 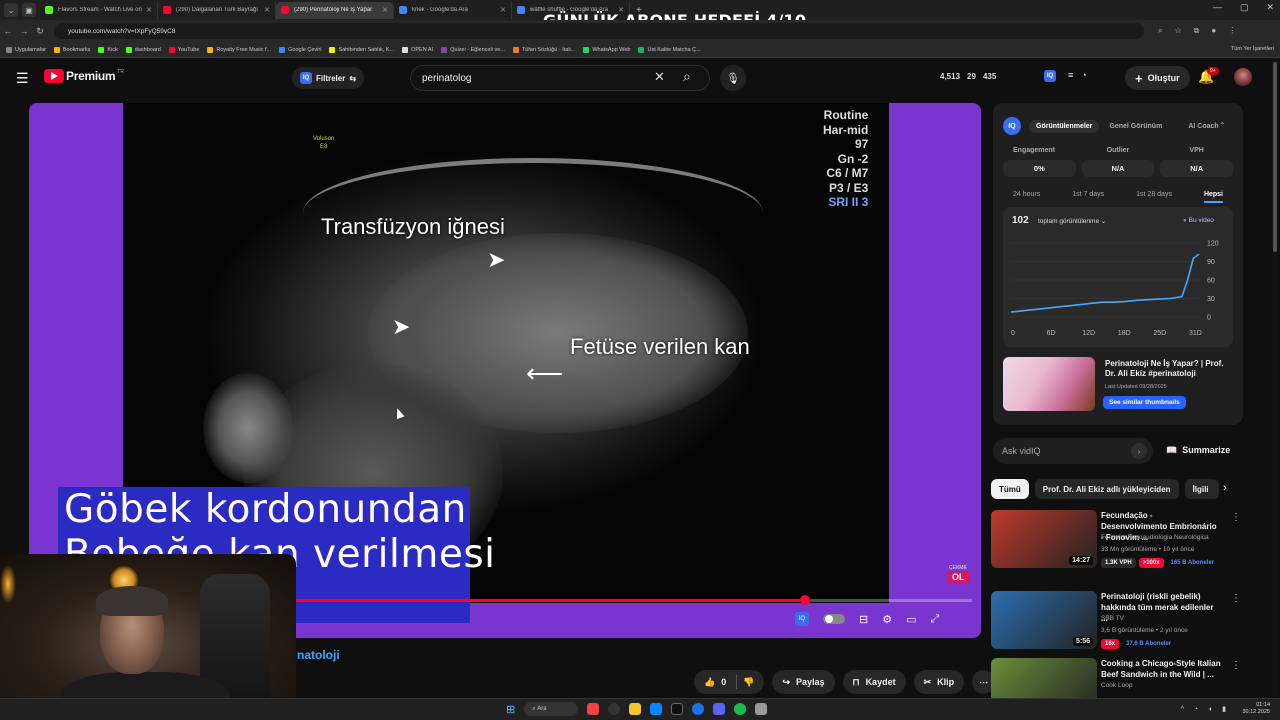 What do you see at coordinates (1225, 488) in the screenshot?
I see `chips-next-icon: ›` at bounding box center [1225, 488].